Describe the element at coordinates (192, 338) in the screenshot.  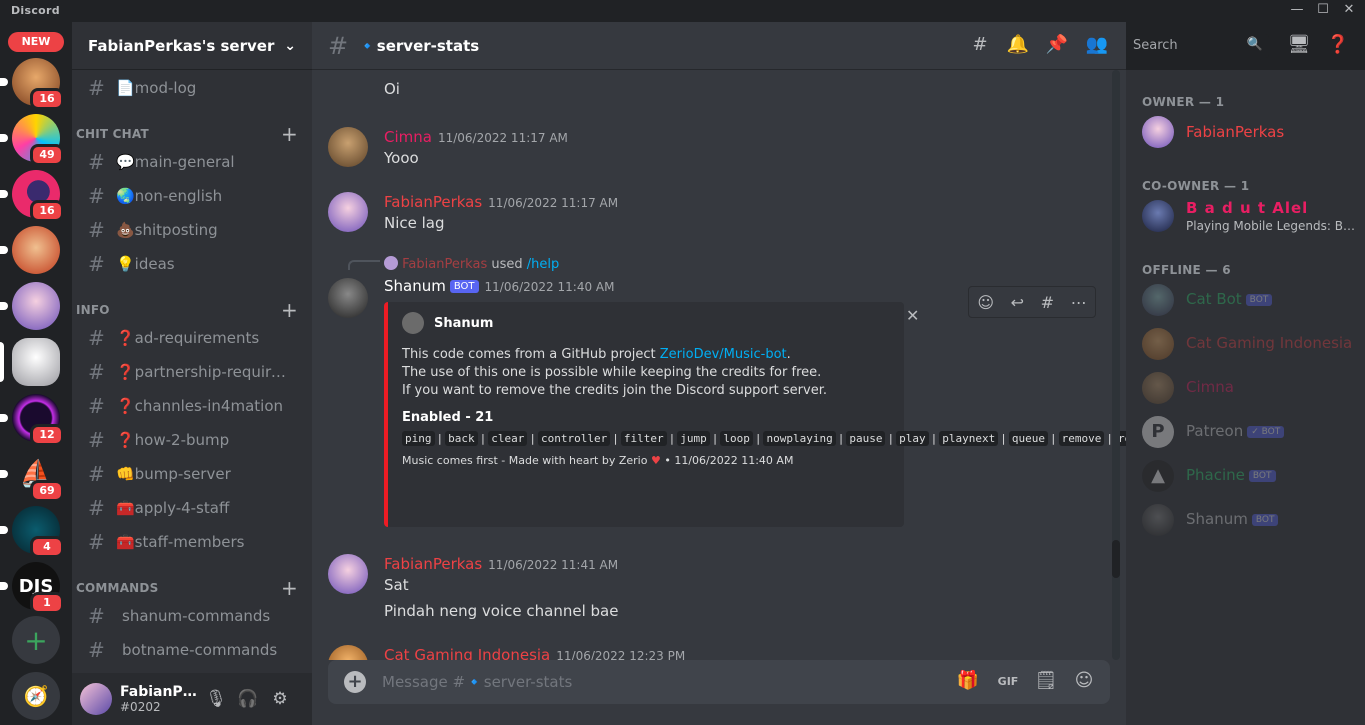
I see `channel-ad-requirements: # ❓ad-requirements` at that location.